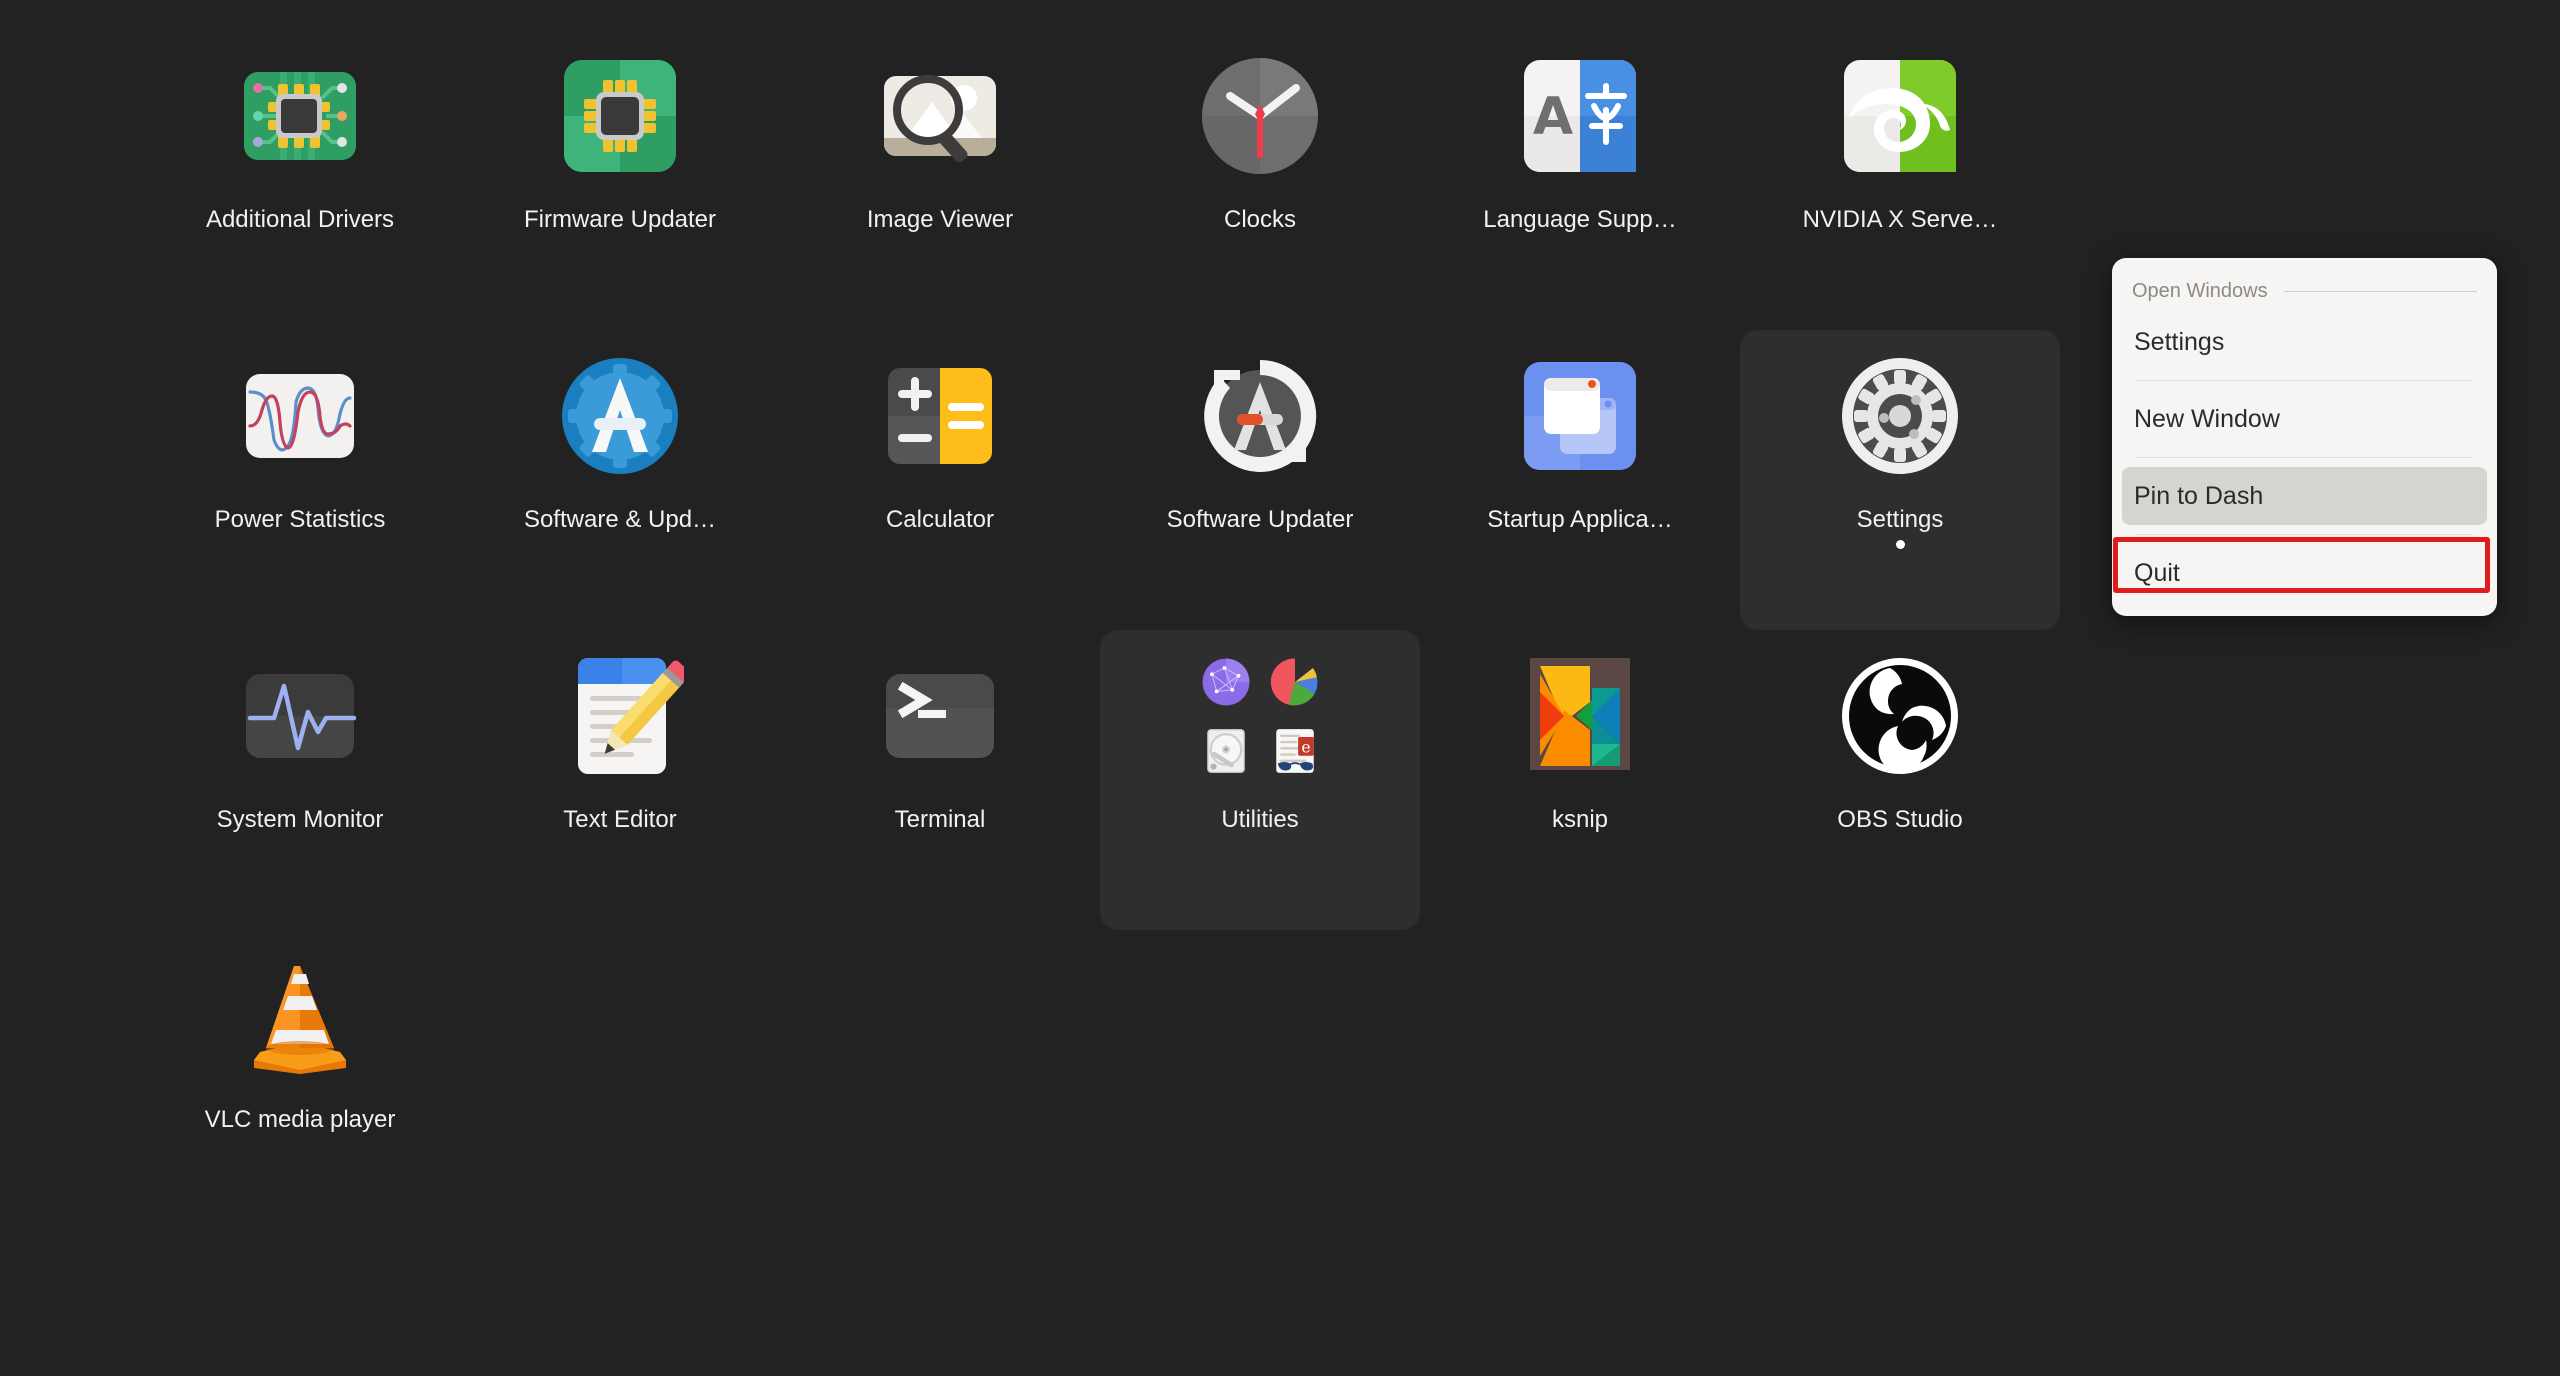  Describe the element at coordinates (940, 519) in the screenshot. I see `app-label: Calculator` at that location.